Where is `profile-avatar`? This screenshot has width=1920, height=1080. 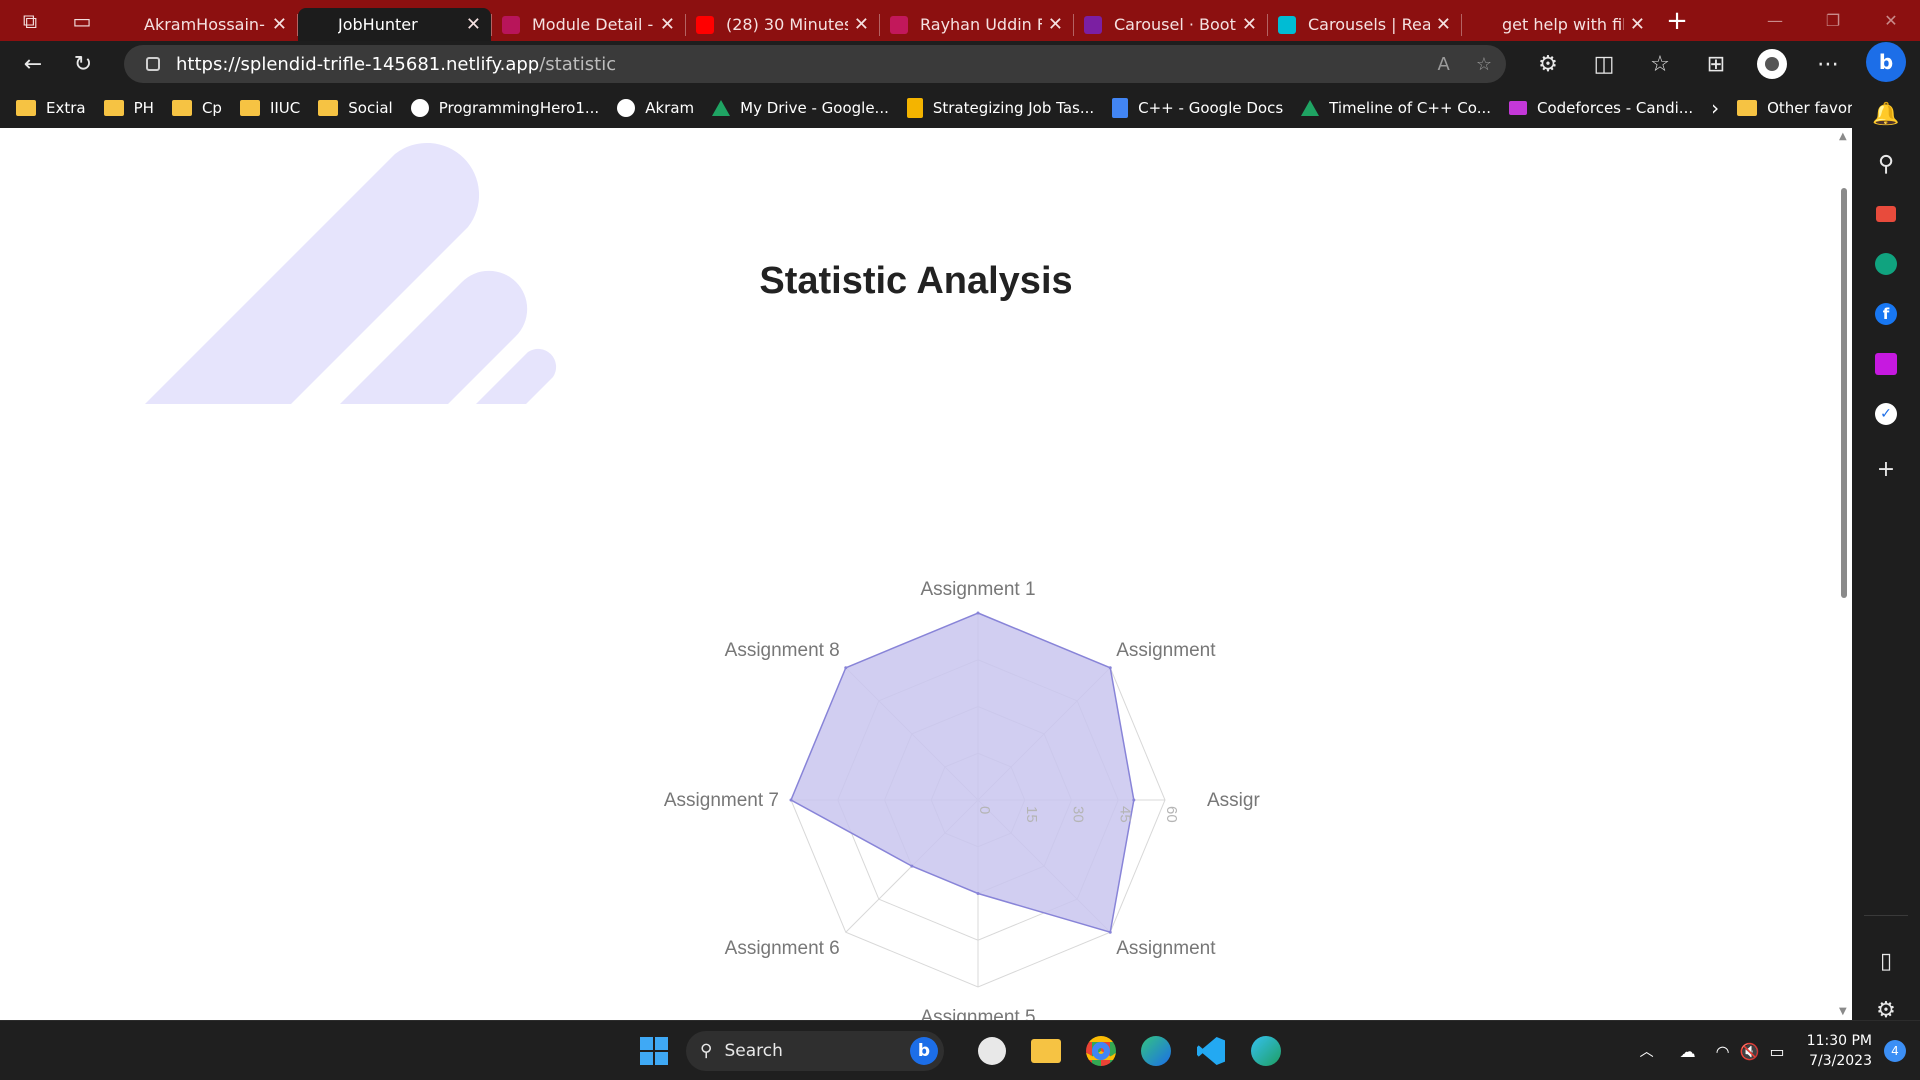
profile-avatar is located at coordinates (1772, 64).